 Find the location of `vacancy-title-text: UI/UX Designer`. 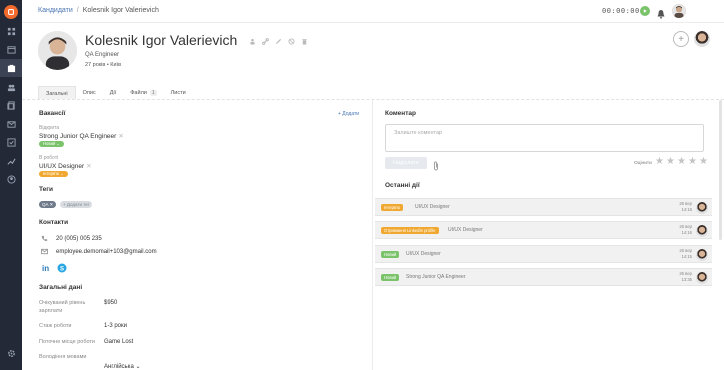

vacancy-title-text: UI/UX Designer is located at coordinates (62, 166).